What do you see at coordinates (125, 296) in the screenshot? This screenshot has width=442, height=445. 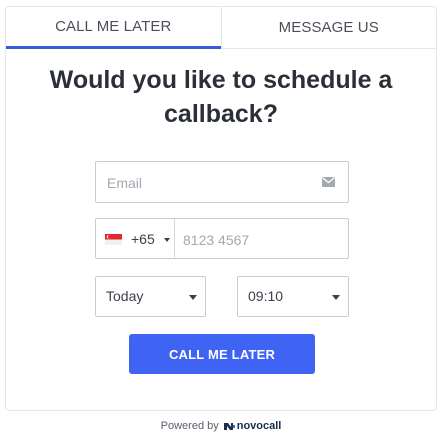 I see `day-select-value: Today` at bounding box center [125, 296].